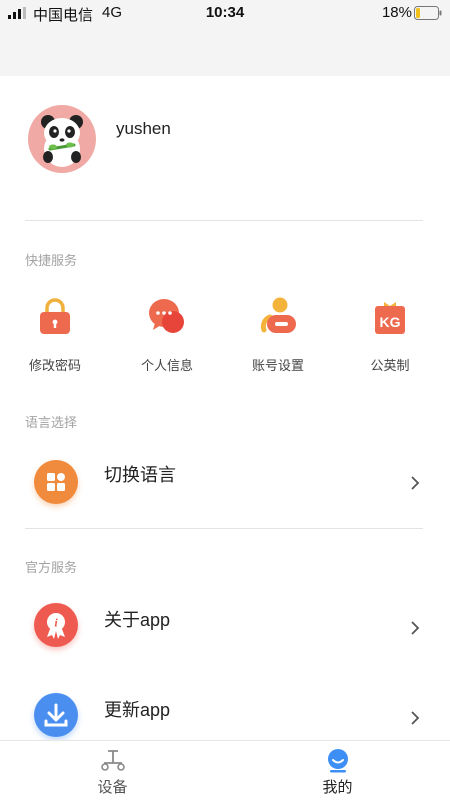  Describe the element at coordinates (56, 482) in the screenshot. I see `apps-grid-icon` at that location.